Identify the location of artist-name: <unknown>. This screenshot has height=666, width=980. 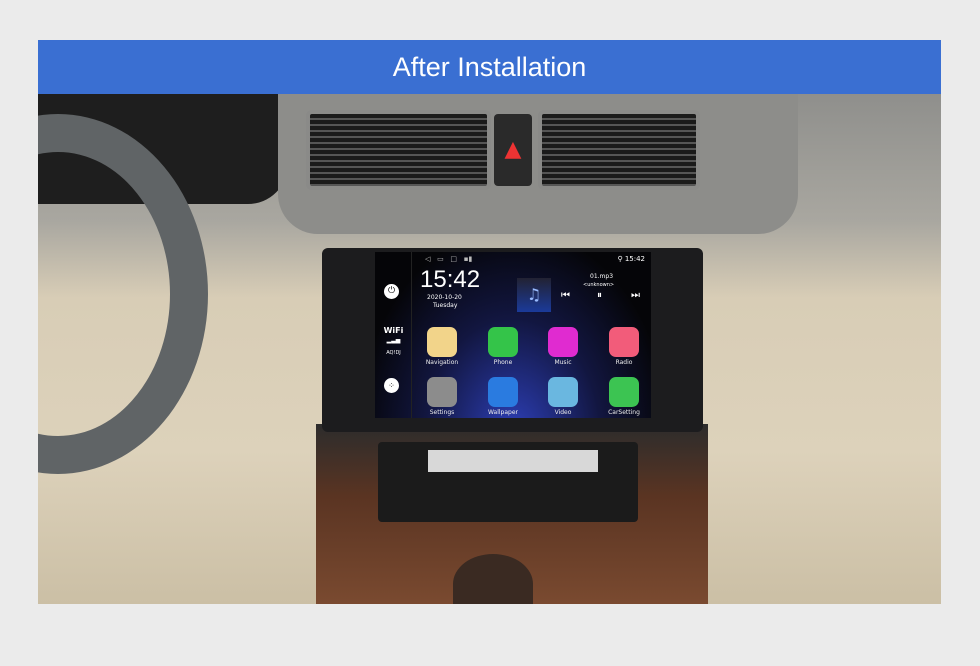
(599, 285).